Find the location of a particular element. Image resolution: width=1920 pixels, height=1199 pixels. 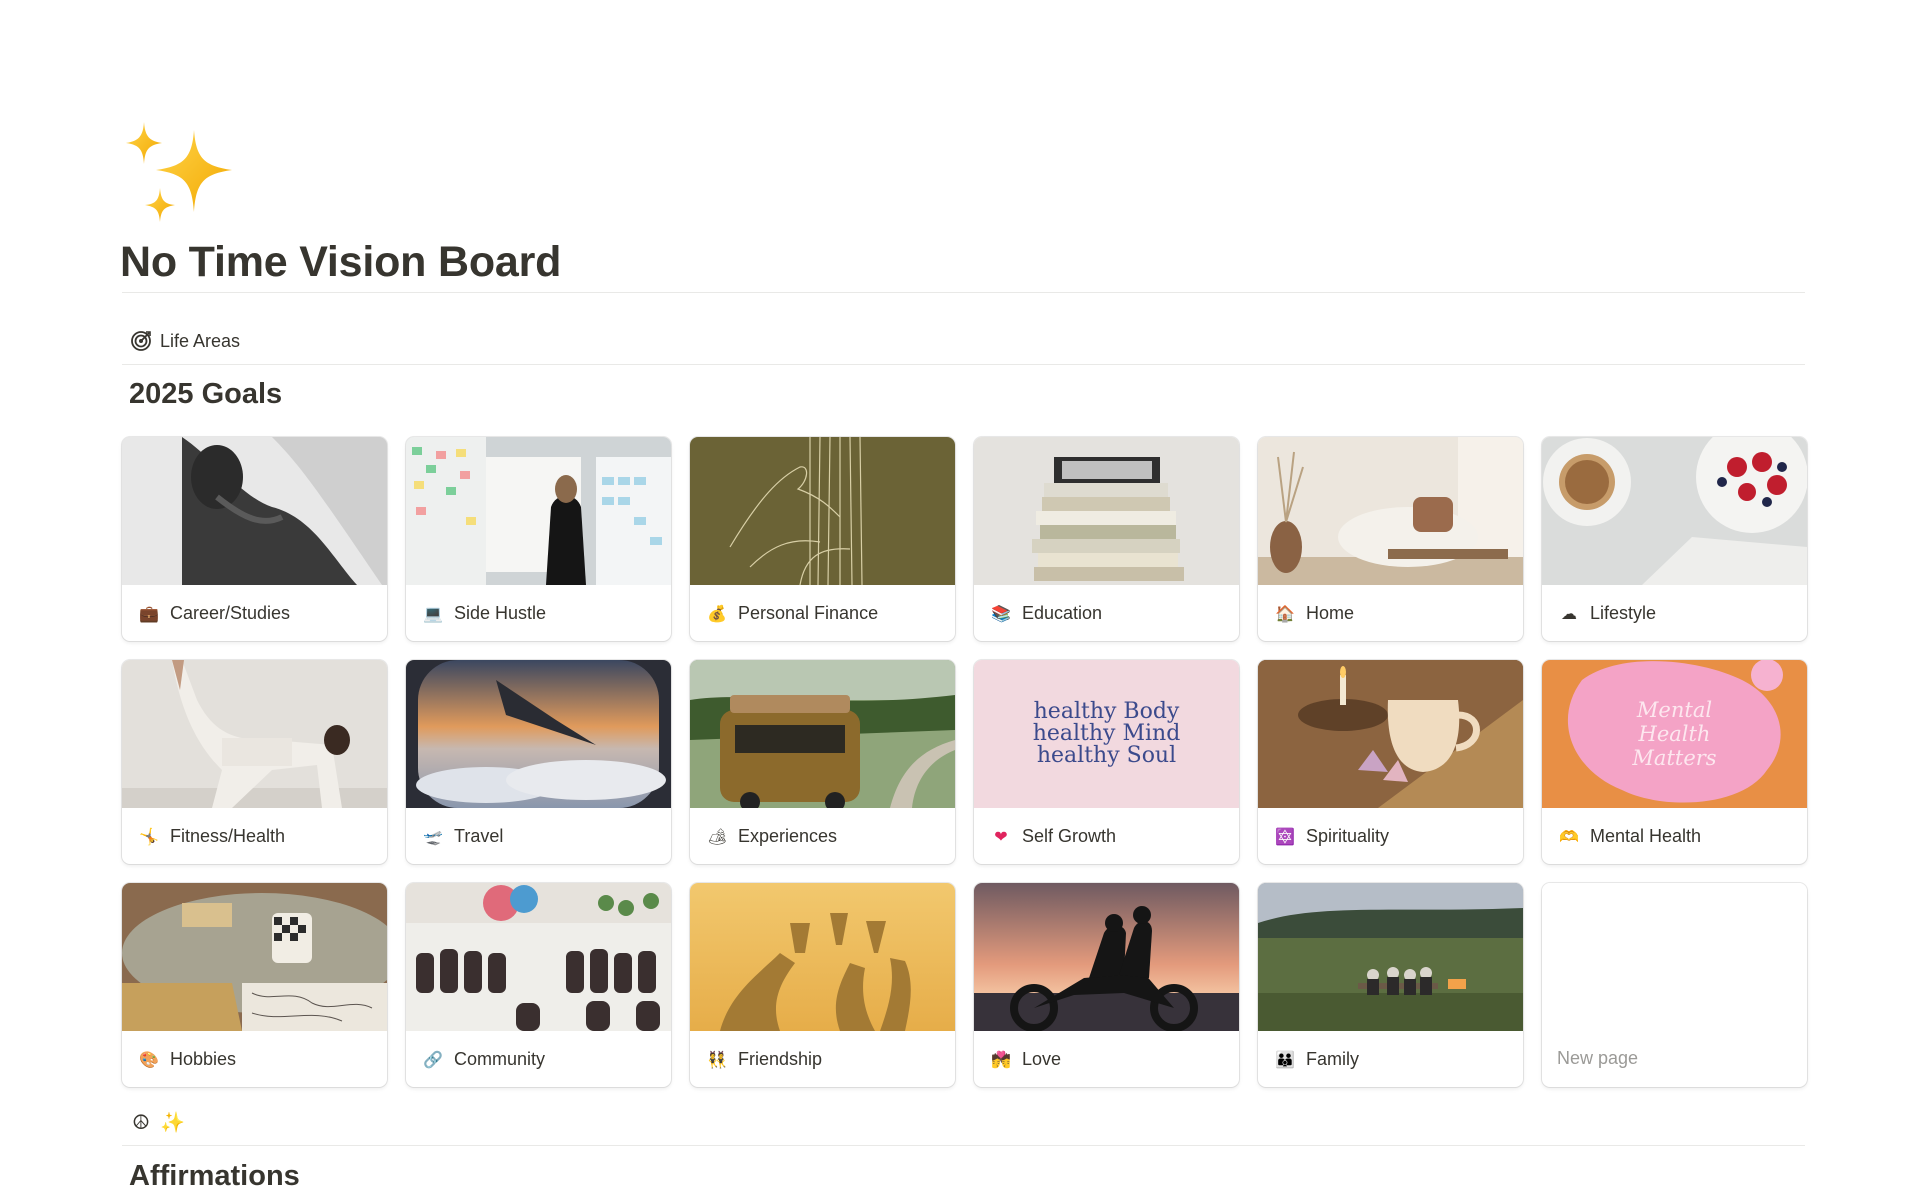

gallery-card-family: 👪 Family is located at coordinates (1390, 985).